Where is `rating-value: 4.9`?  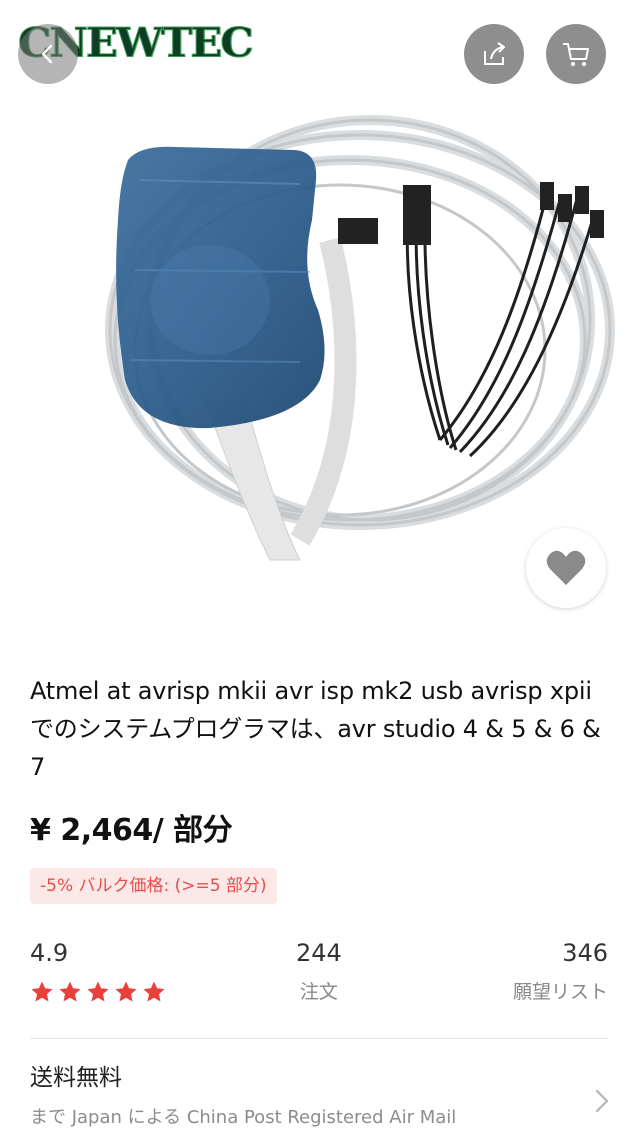 rating-value: 4.9 is located at coordinates (49, 953).